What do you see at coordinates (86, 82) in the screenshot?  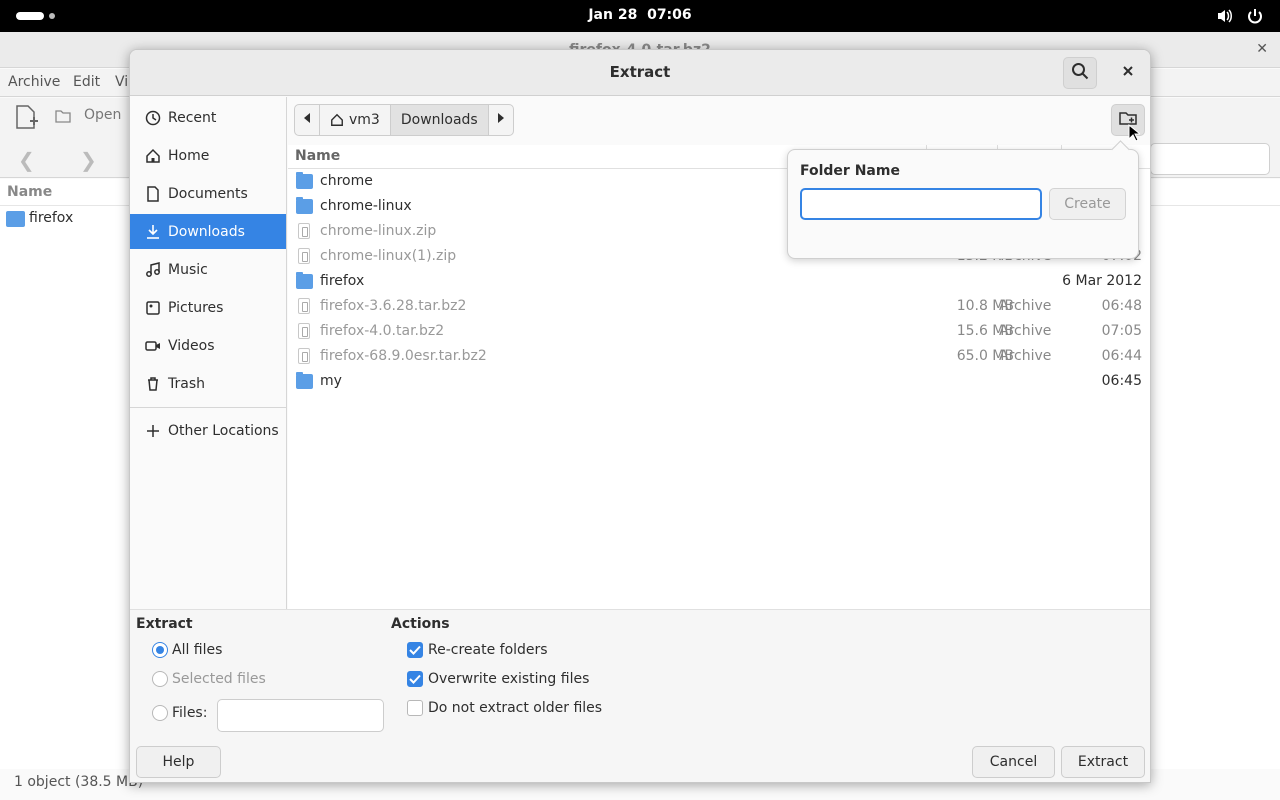 I see `menu-edit: Edit` at bounding box center [86, 82].